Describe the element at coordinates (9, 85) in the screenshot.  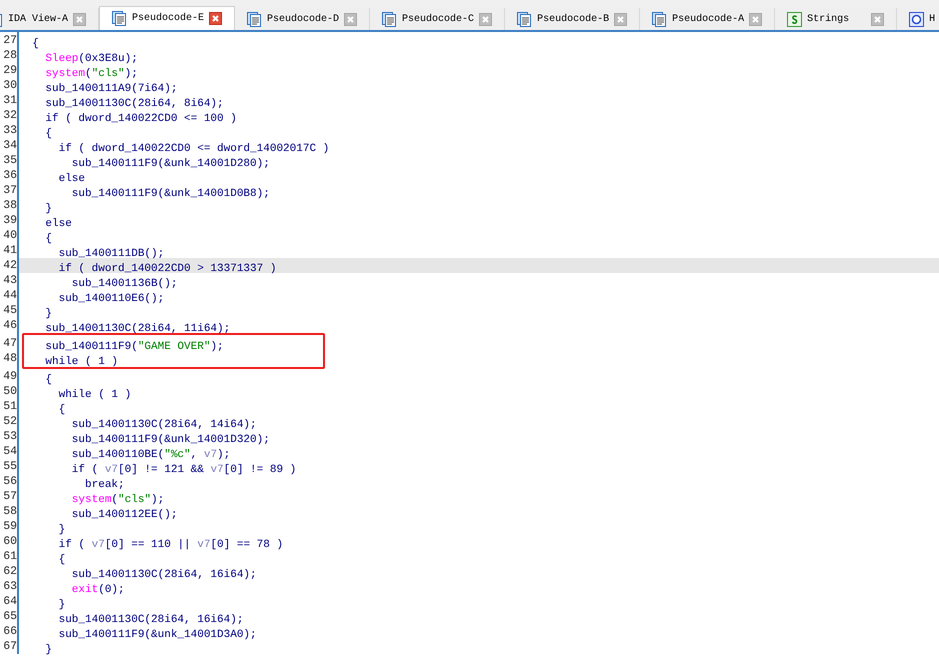
I see `line-number: 30` at that location.